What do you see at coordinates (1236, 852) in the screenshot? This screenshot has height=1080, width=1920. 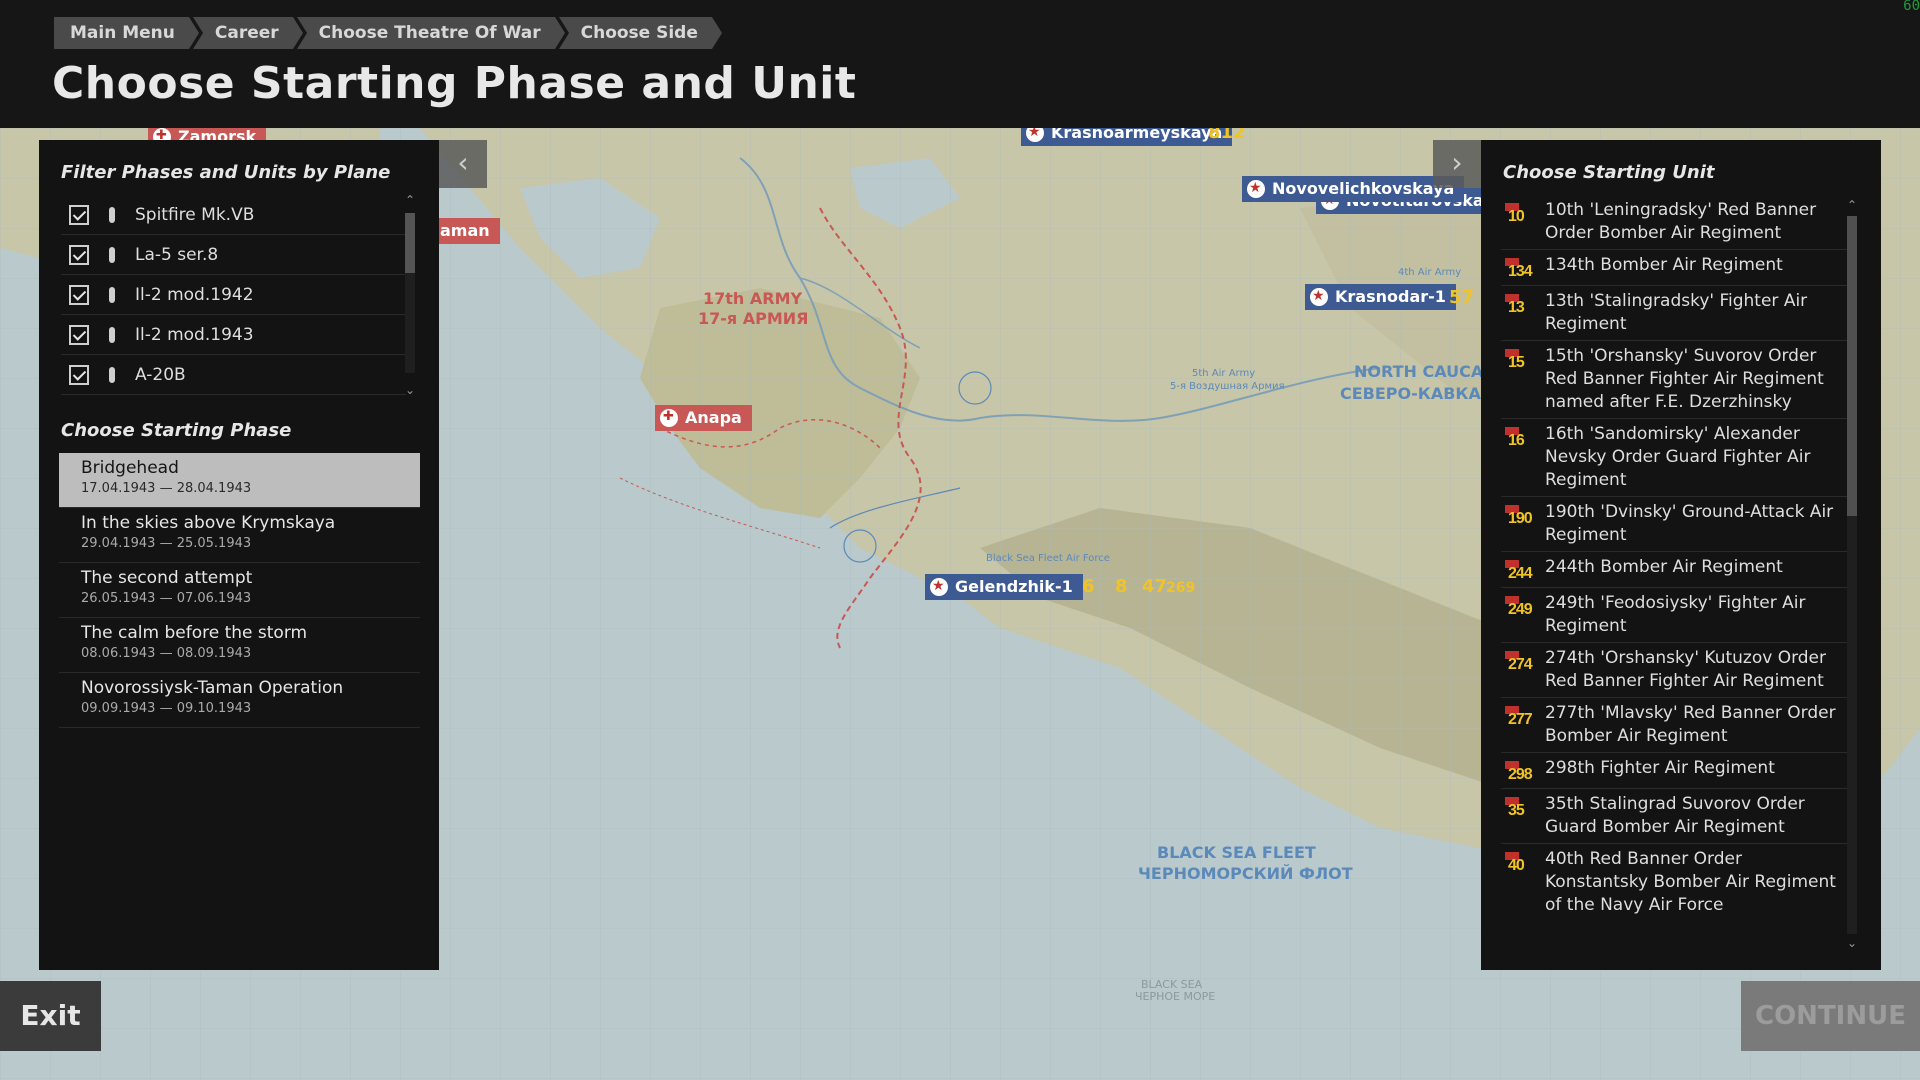 I see `fleet-label-en: BLACK SEA FLEET` at bounding box center [1236, 852].